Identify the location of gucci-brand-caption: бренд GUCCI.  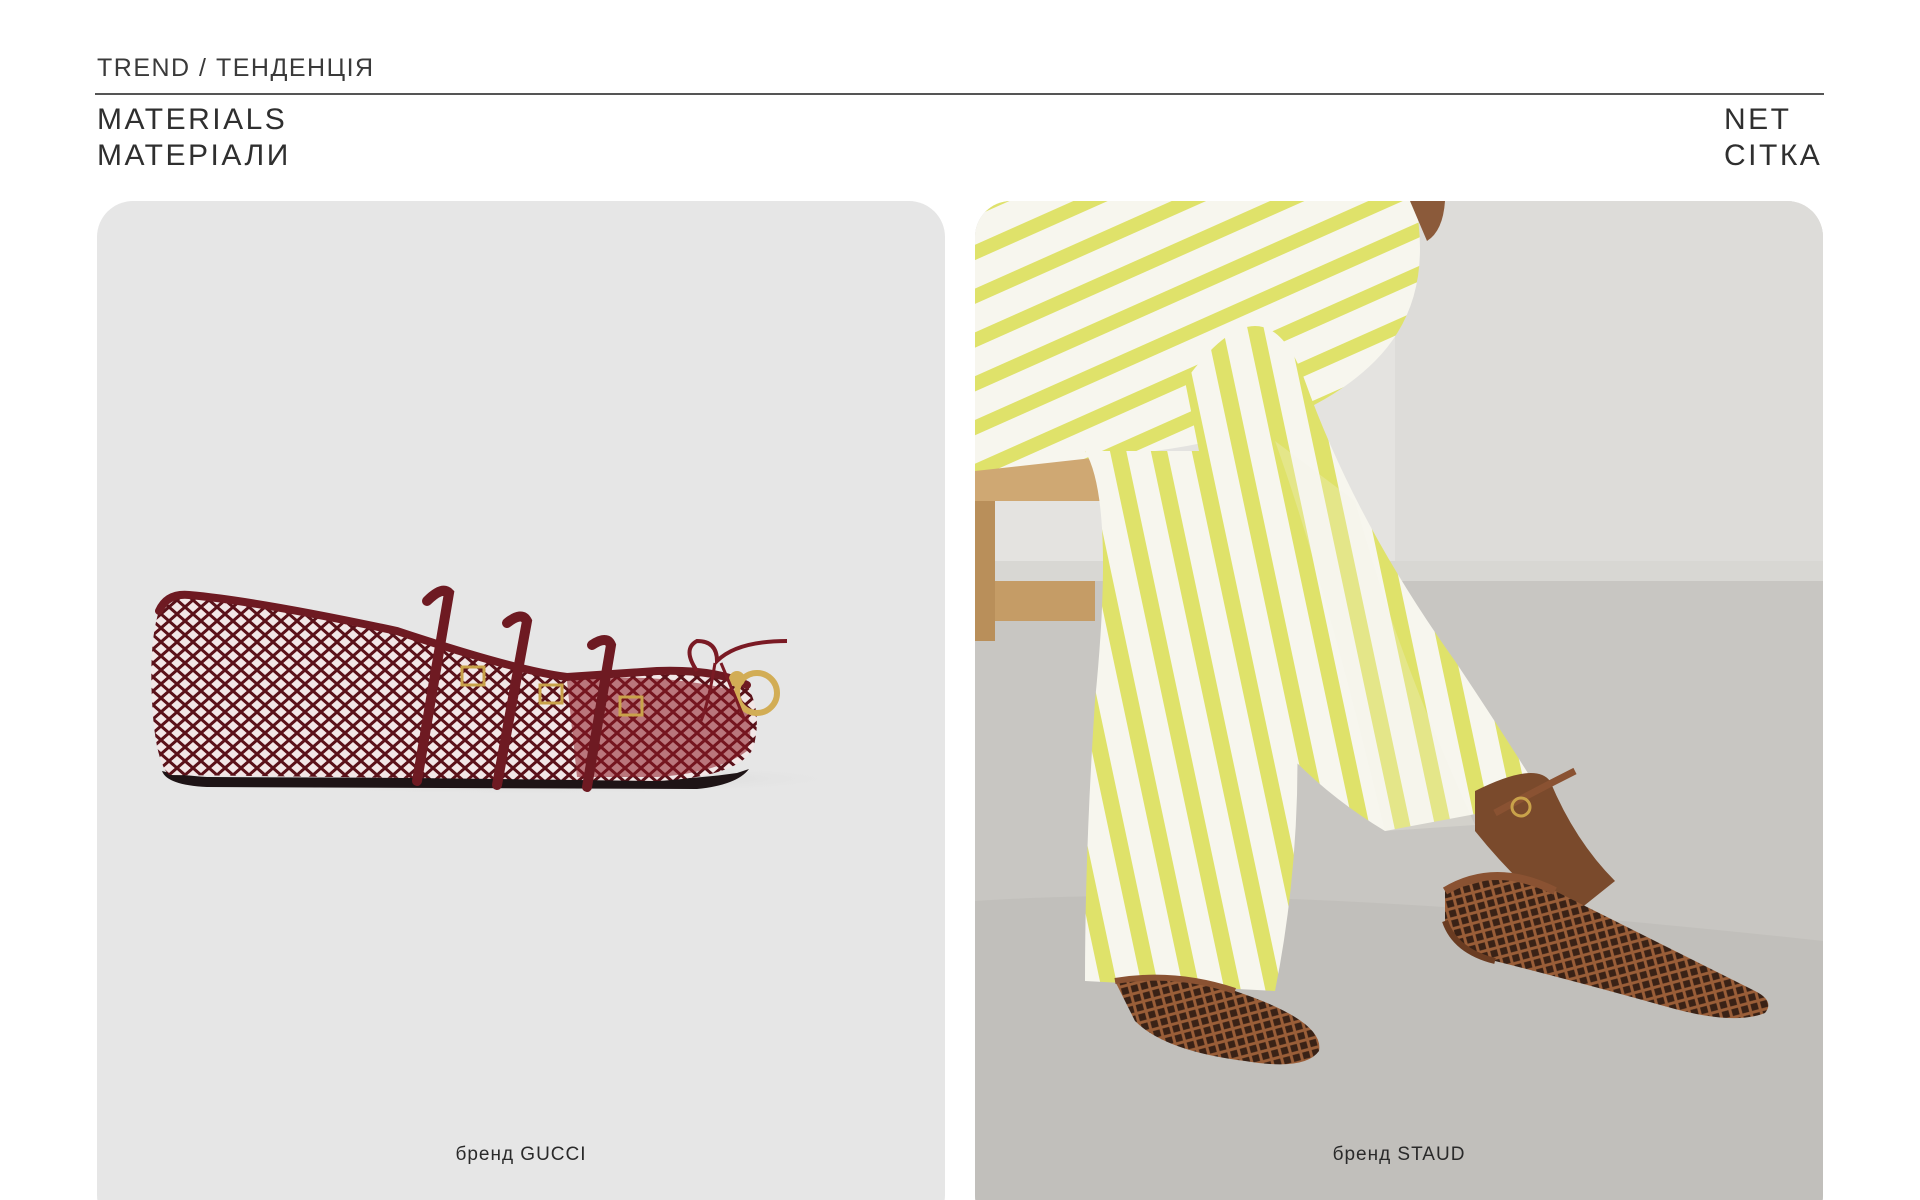
(521, 1154).